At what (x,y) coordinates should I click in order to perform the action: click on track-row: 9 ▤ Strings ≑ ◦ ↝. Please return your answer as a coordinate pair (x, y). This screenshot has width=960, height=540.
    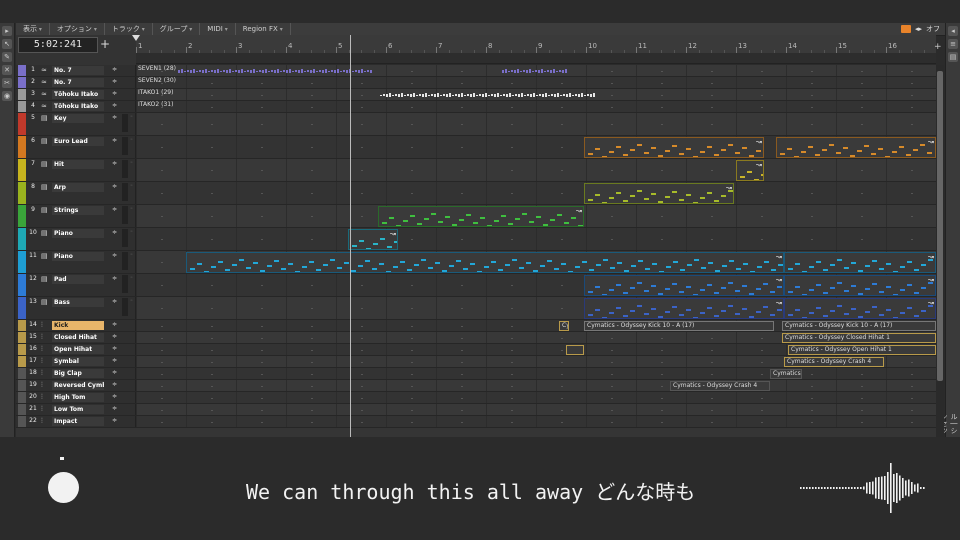
    Looking at the image, I should click on (476, 216).